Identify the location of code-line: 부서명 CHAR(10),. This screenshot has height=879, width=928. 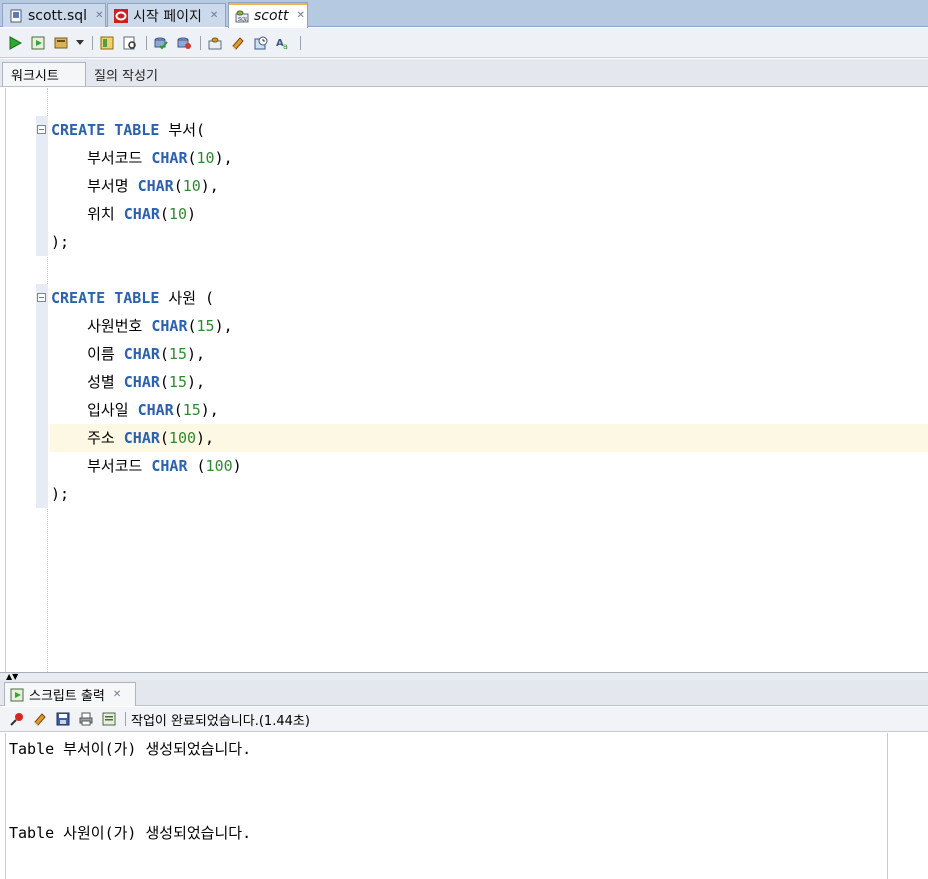
(153, 186).